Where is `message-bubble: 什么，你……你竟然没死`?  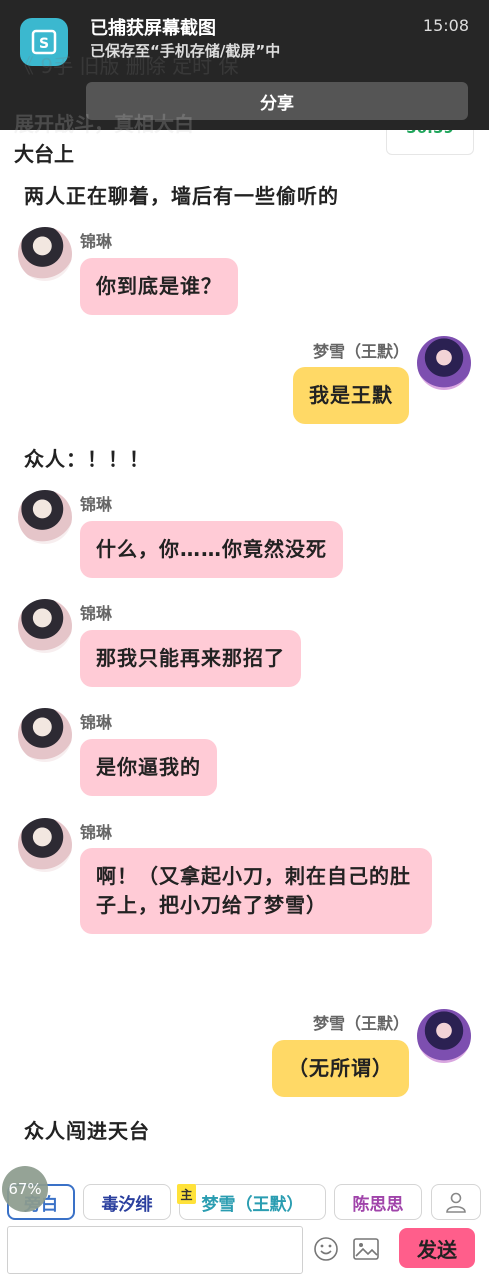 message-bubble: 什么，你……你竟然没死 is located at coordinates (211, 549).